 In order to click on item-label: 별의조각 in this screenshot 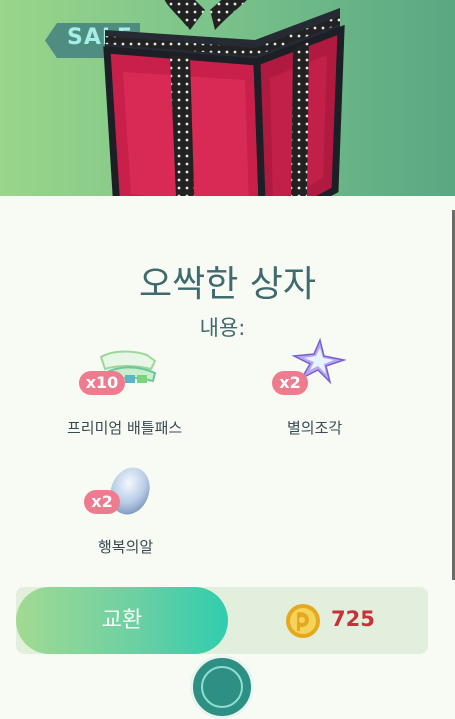, I will do `click(315, 428)`.